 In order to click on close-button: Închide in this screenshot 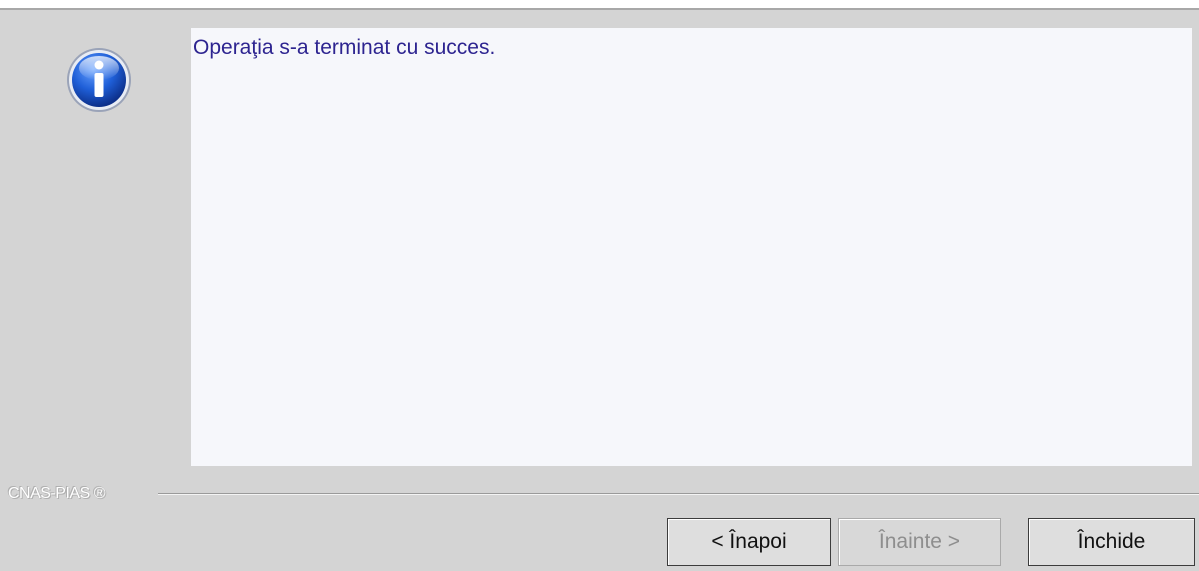, I will do `click(1111, 542)`.